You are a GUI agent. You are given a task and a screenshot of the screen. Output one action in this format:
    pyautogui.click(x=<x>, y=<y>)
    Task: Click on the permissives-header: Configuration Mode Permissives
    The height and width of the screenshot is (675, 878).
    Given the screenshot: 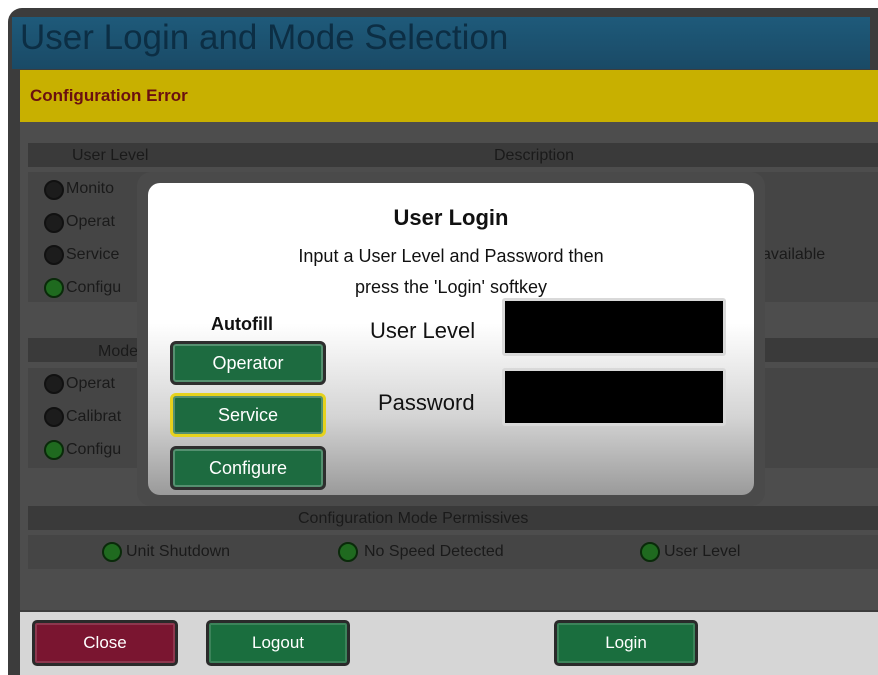 What is the action you would take?
    pyautogui.click(x=413, y=518)
    